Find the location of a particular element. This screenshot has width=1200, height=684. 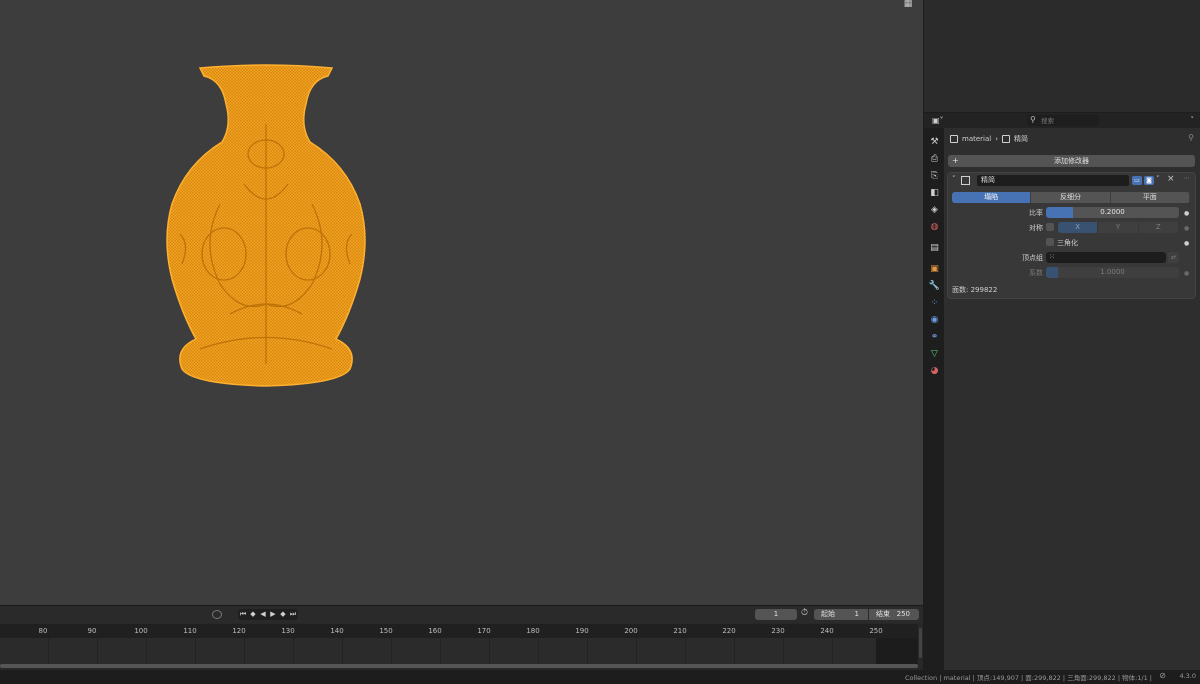

current-frame-field: 1 is located at coordinates (776, 614).